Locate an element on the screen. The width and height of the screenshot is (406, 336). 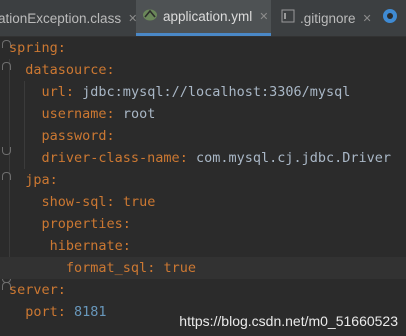
code-line: spring: is located at coordinates (37, 48).